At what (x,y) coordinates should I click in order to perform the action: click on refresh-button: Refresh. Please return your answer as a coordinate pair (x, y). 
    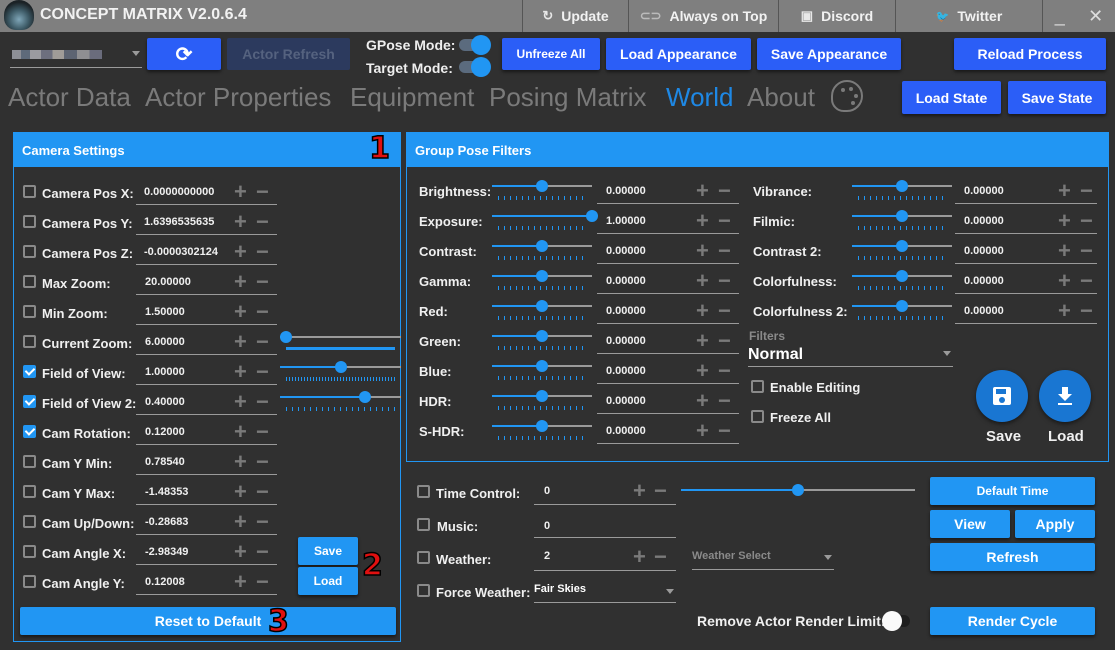
    Looking at the image, I should click on (1012, 557).